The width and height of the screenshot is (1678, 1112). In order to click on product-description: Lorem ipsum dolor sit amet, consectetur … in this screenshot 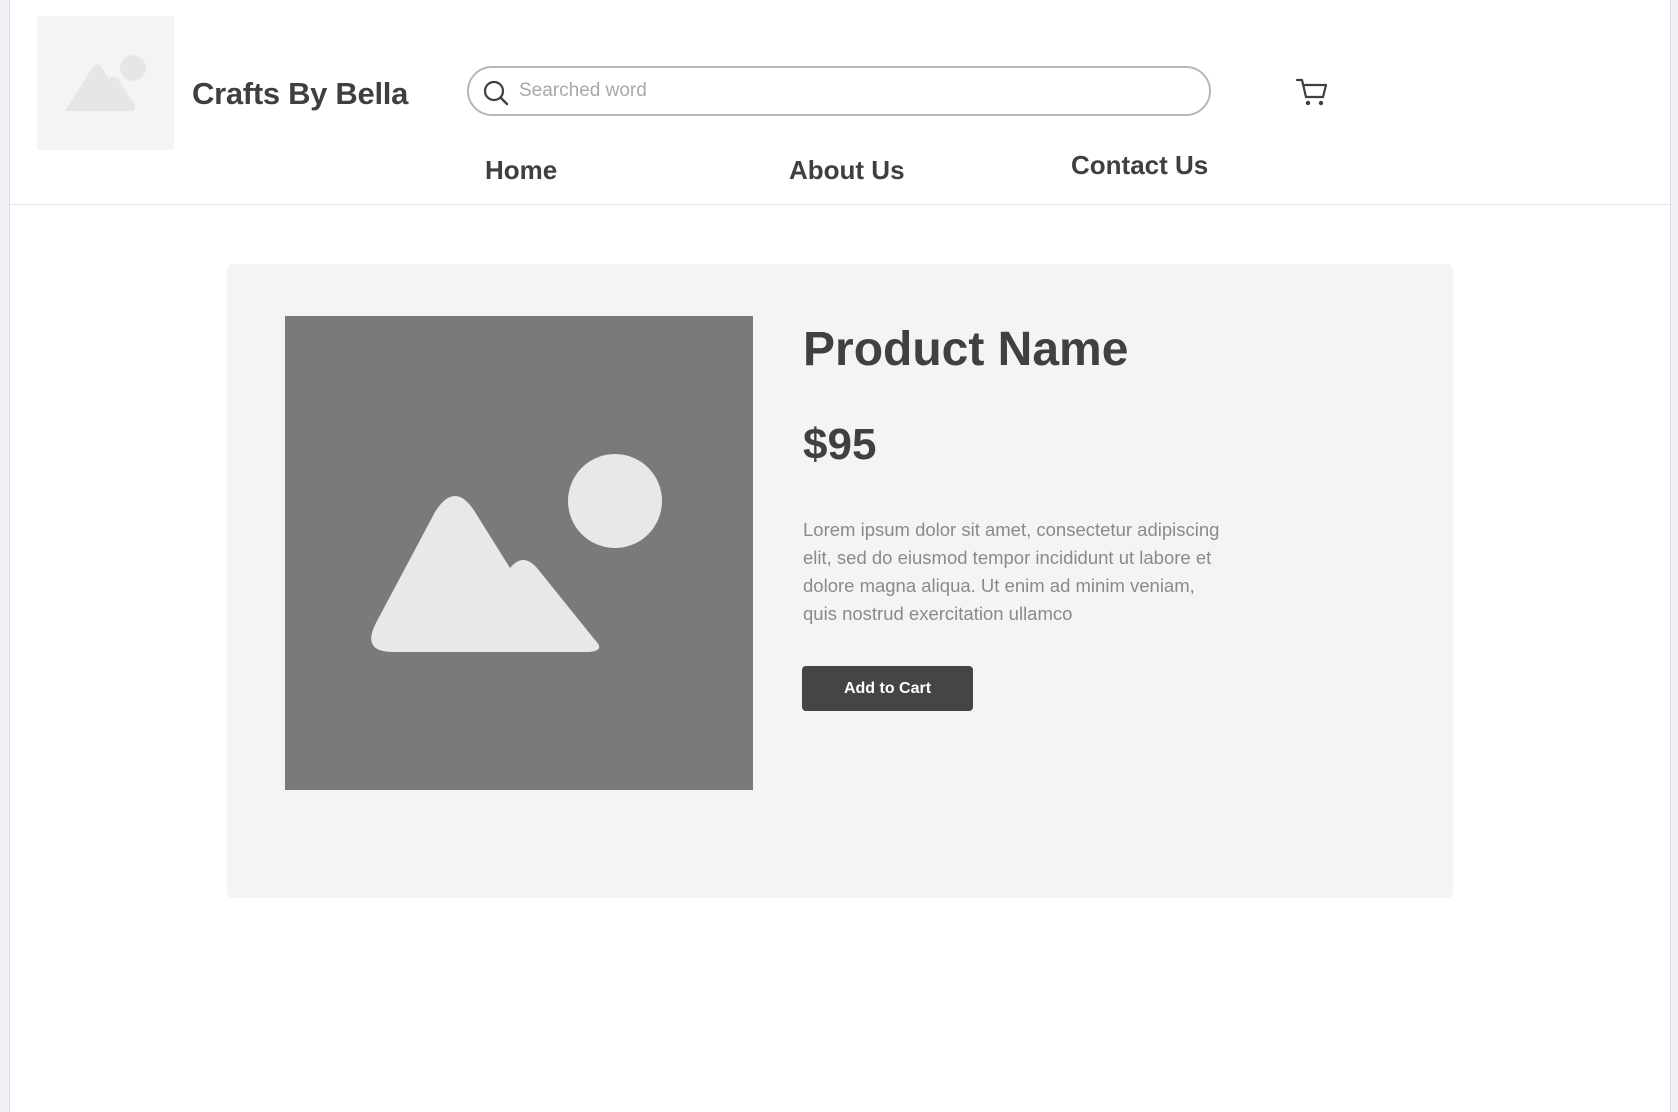, I will do `click(1011, 571)`.